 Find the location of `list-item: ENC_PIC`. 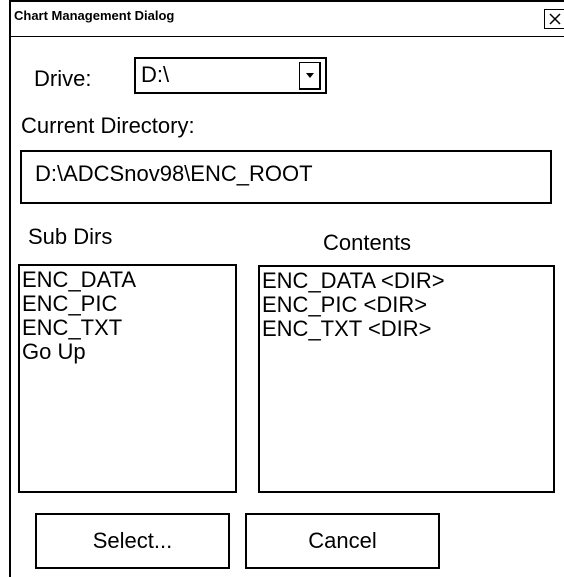

list-item: ENC_PIC is located at coordinates (128, 304).